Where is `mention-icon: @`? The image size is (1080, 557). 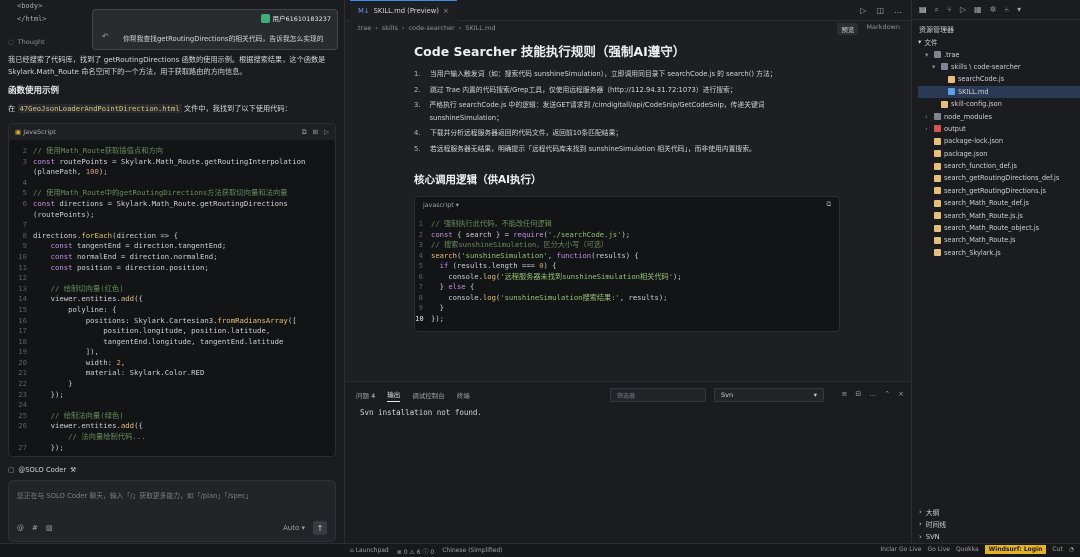 mention-icon: @ is located at coordinates (20, 528).